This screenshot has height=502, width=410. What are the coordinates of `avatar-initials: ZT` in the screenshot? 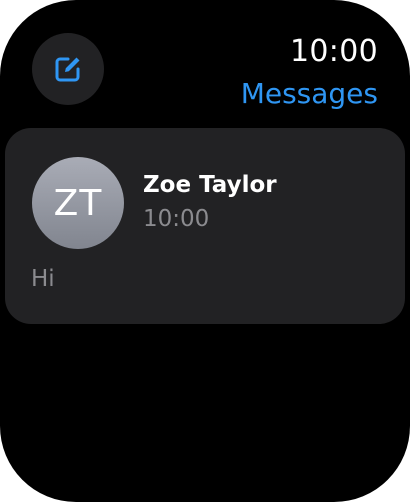 It's located at (78, 203).